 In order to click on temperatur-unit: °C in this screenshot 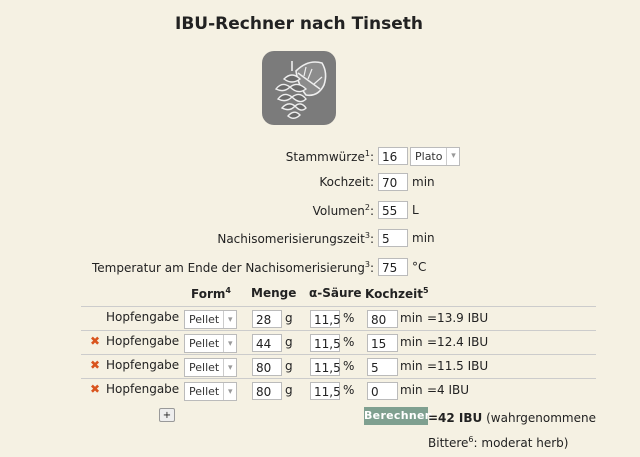, I will do `click(419, 267)`.